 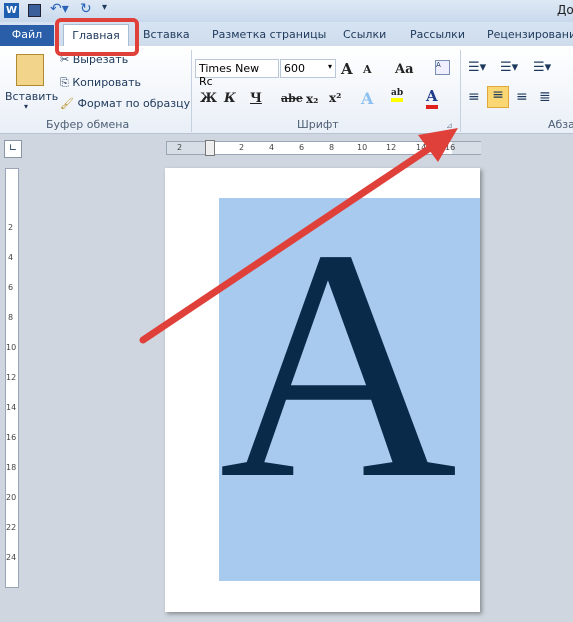 I want to click on arrow-head, so click(x=438, y=145).